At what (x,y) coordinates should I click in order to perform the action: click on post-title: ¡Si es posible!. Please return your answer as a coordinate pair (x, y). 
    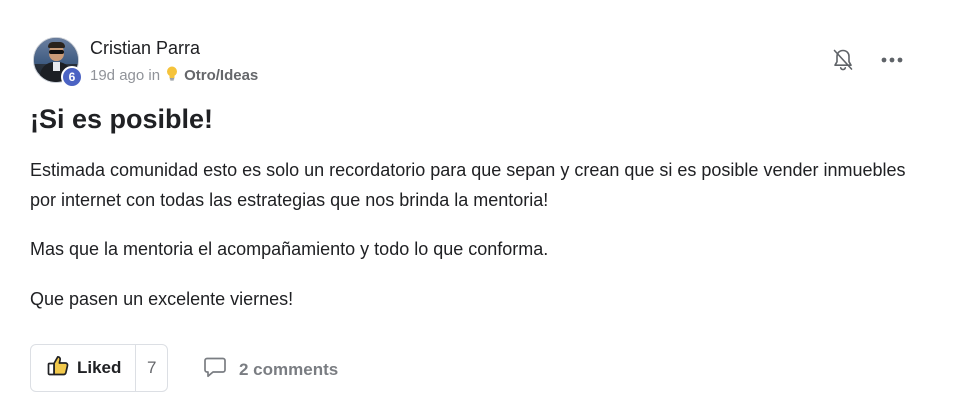
    Looking at the image, I should click on (122, 119).